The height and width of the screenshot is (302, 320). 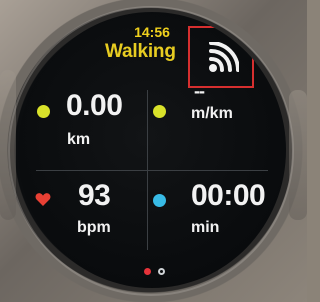 What do you see at coordinates (159, 111) in the screenshot?
I see `pace-dot-icon` at bounding box center [159, 111].